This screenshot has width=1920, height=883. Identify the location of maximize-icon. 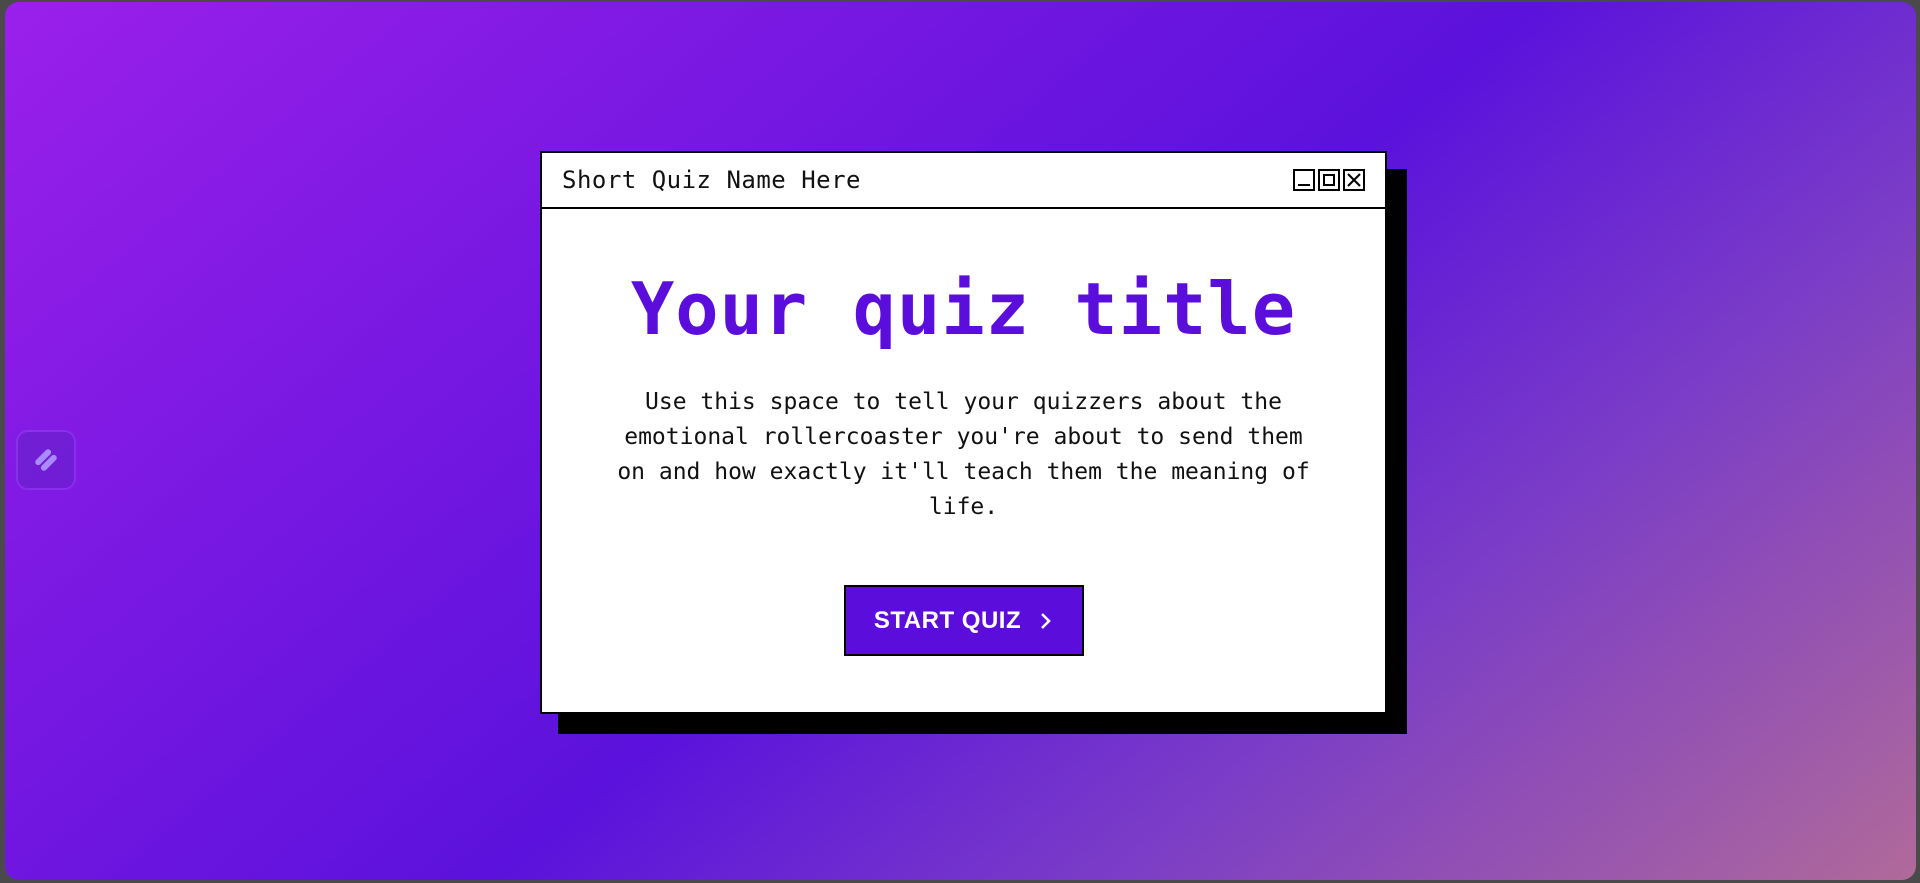
(1329, 180).